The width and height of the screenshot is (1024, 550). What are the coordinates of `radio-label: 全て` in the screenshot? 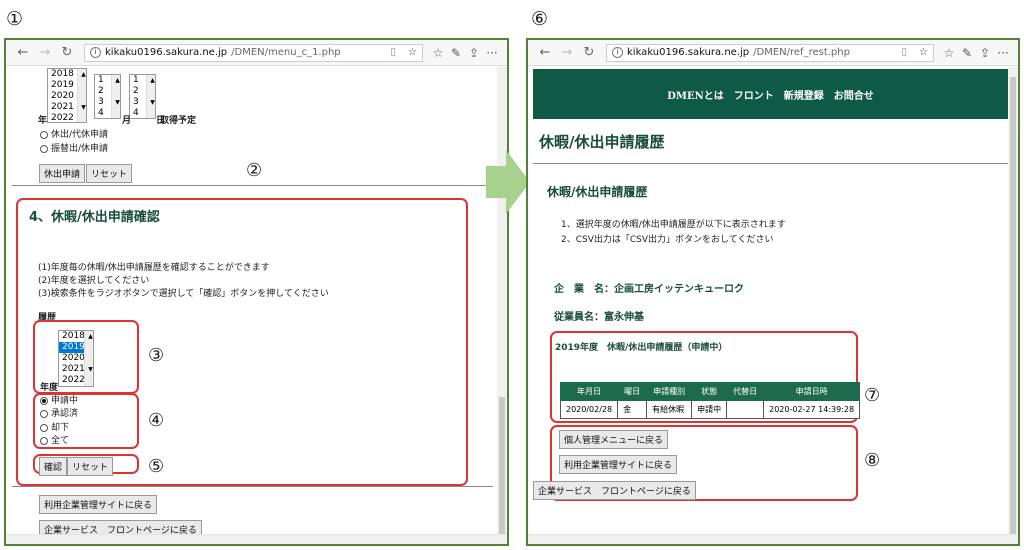 It's located at (60, 441).